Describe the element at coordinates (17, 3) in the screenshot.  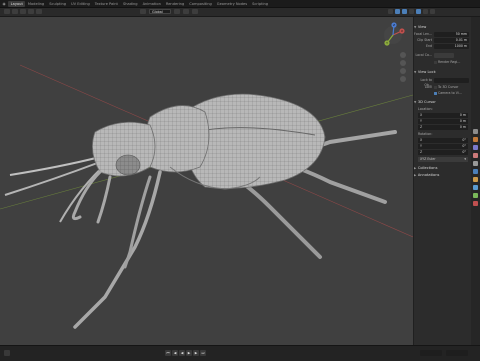
I see `workspace-tab-layout: Layout` at that location.